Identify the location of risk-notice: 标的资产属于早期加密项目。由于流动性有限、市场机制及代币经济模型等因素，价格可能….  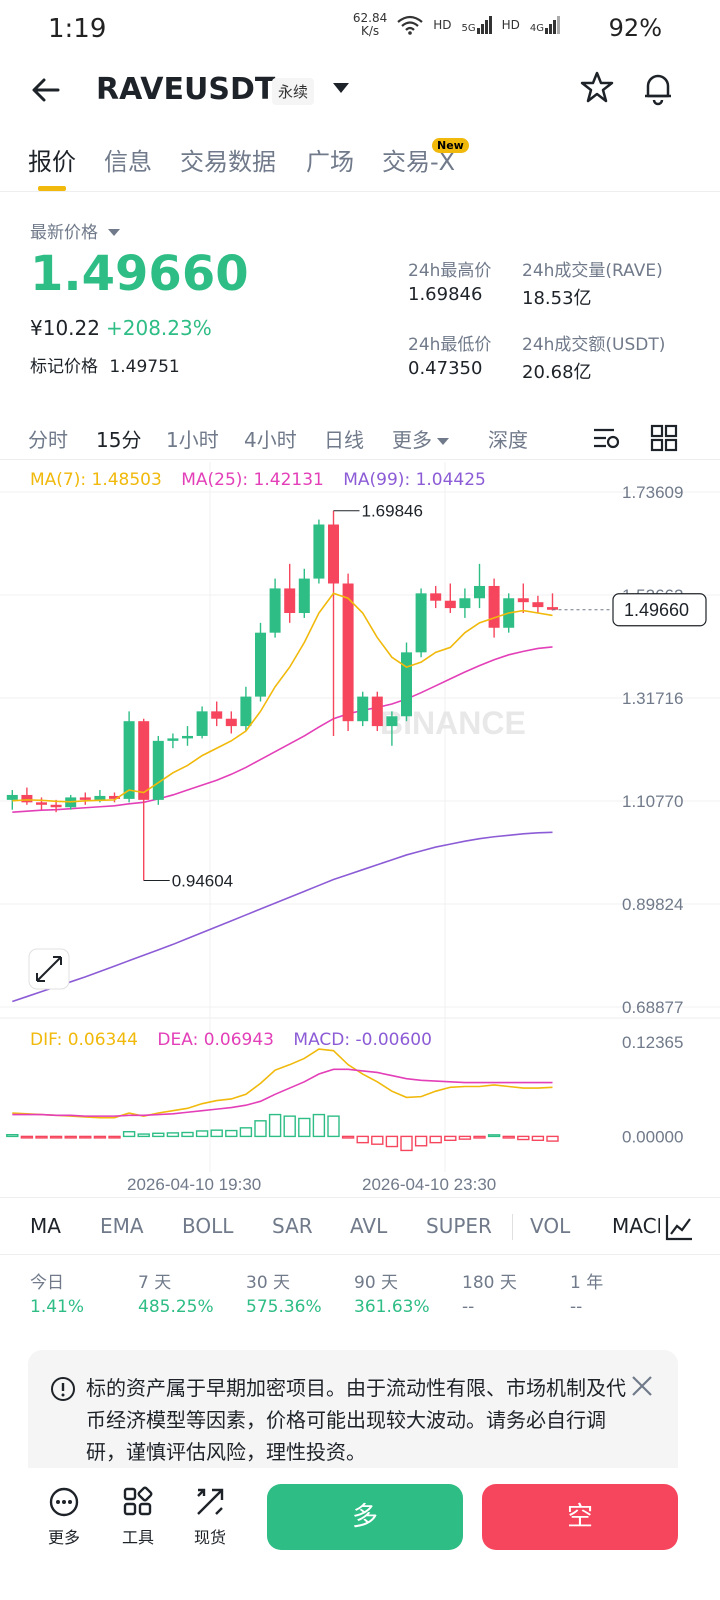
(353, 1415).